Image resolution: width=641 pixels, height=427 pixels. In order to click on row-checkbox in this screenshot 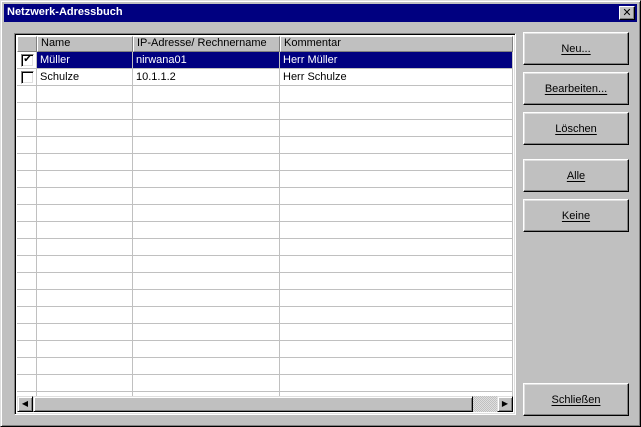, I will do `click(27, 77)`.